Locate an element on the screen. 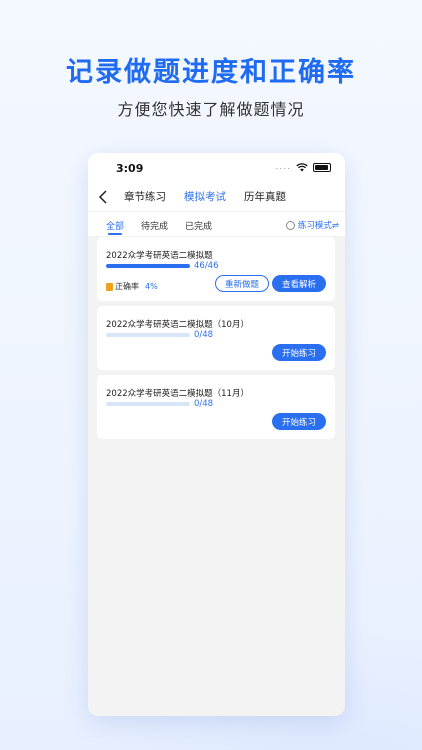  practice-mode-toggle: 练习模式⇌ is located at coordinates (312, 225).